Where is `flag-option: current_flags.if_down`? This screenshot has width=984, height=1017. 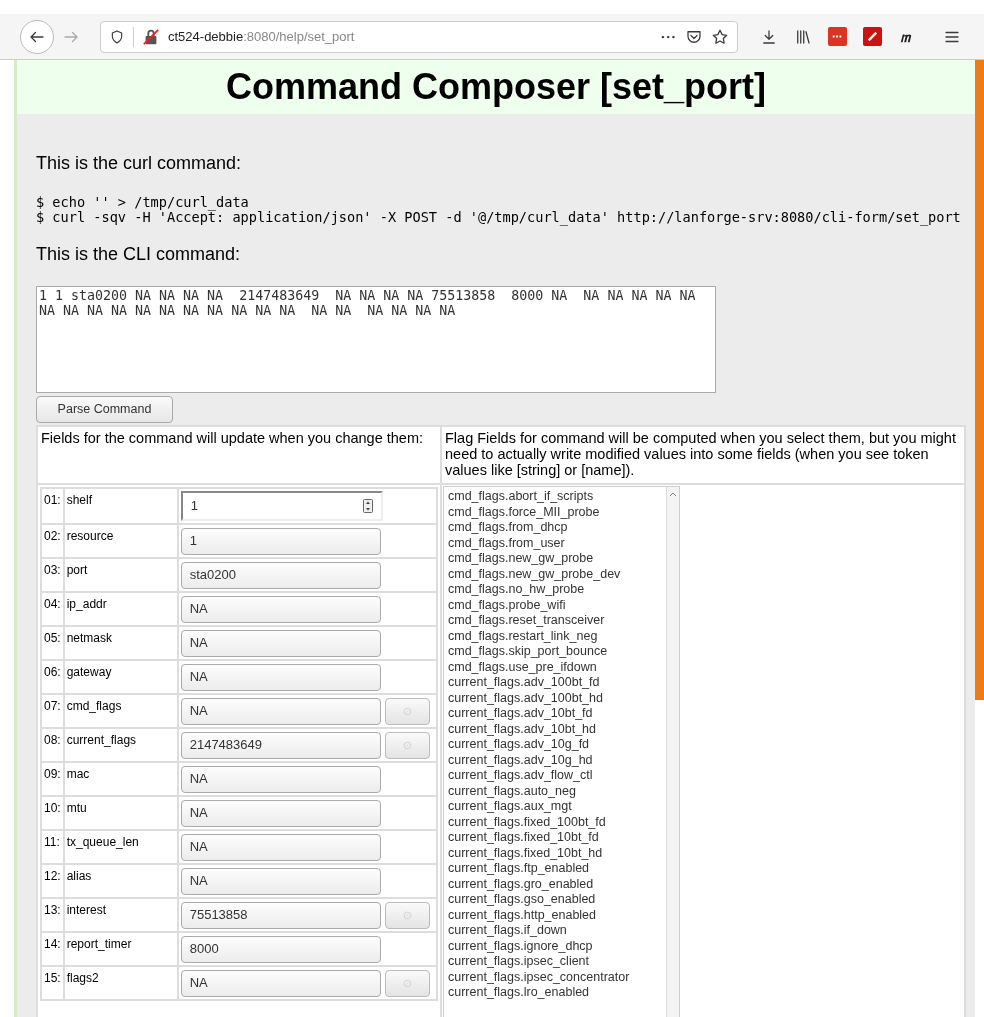
flag-option: current_flags.if_down is located at coordinates (555, 931).